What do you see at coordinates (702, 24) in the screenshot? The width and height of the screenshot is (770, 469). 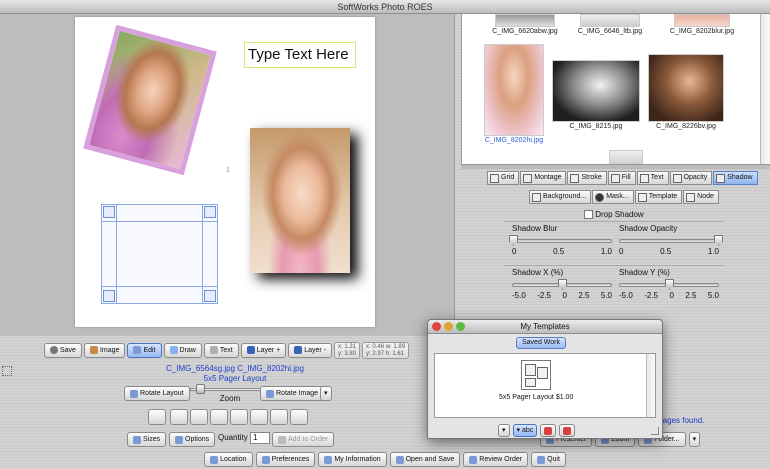 I see `thumbnail-item: C_IMG_8202blur.jpg` at bounding box center [702, 24].